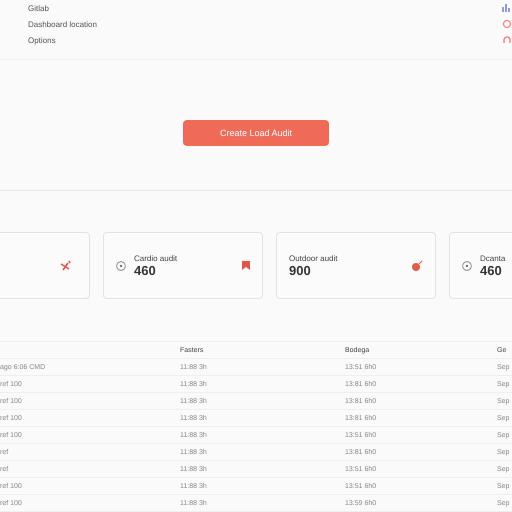 The width and height of the screenshot is (512, 512). What do you see at coordinates (156, 258) in the screenshot?
I see `stat-label: Cardio audit` at bounding box center [156, 258].